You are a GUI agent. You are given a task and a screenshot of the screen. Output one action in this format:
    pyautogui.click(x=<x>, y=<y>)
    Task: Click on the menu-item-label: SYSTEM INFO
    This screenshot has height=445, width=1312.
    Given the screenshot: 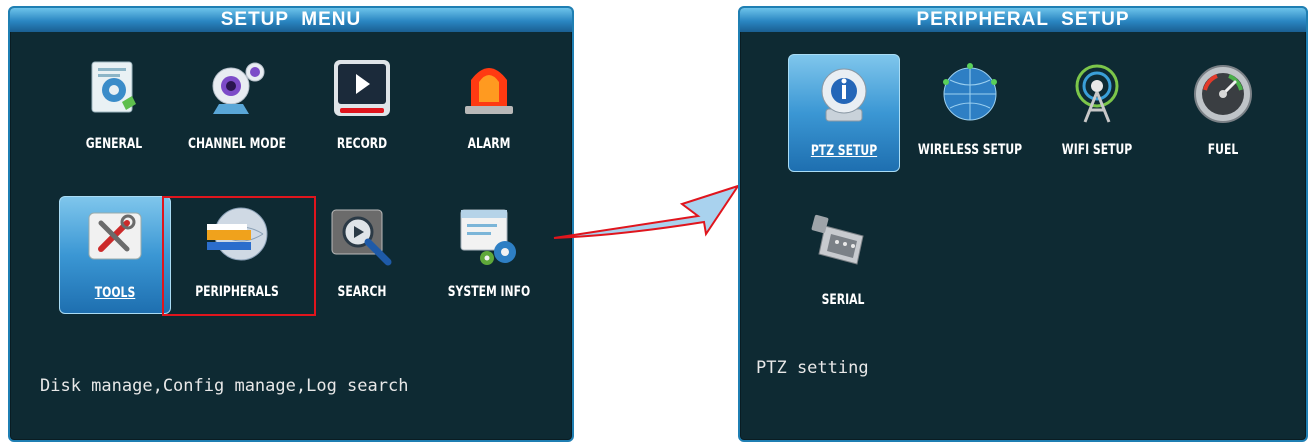 What is the action you would take?
    pyautogui.click(x=489, y=292)
    